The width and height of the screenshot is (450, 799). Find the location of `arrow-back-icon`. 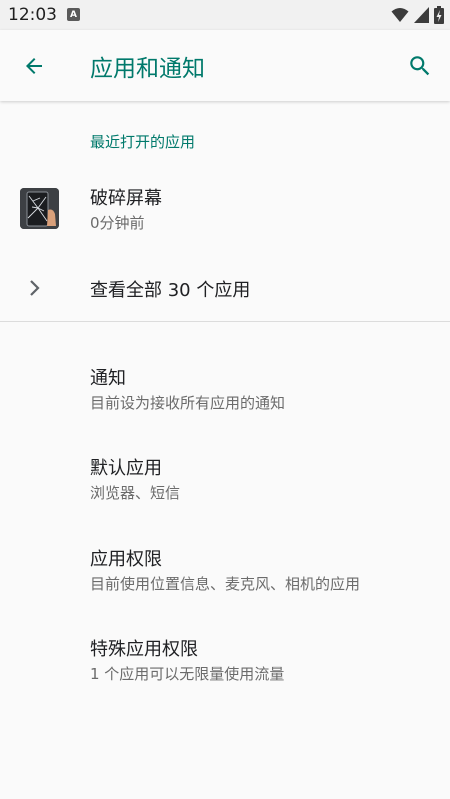

arrow-back-icon is located at coordinates (34, 66).